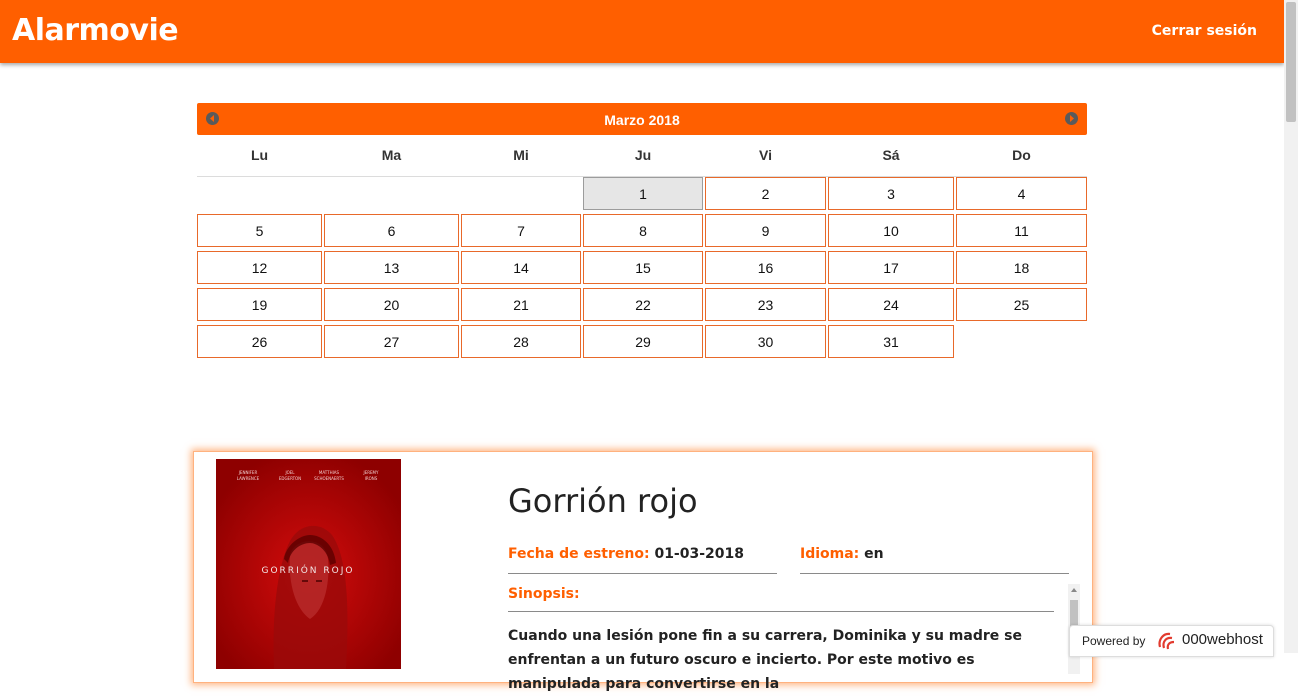 Image resolution: width=1298 pixels, height=696 pixels. Describe the element at coordinates (891, 230) in the screenshot. I see `calendar-day: 10` at that location.